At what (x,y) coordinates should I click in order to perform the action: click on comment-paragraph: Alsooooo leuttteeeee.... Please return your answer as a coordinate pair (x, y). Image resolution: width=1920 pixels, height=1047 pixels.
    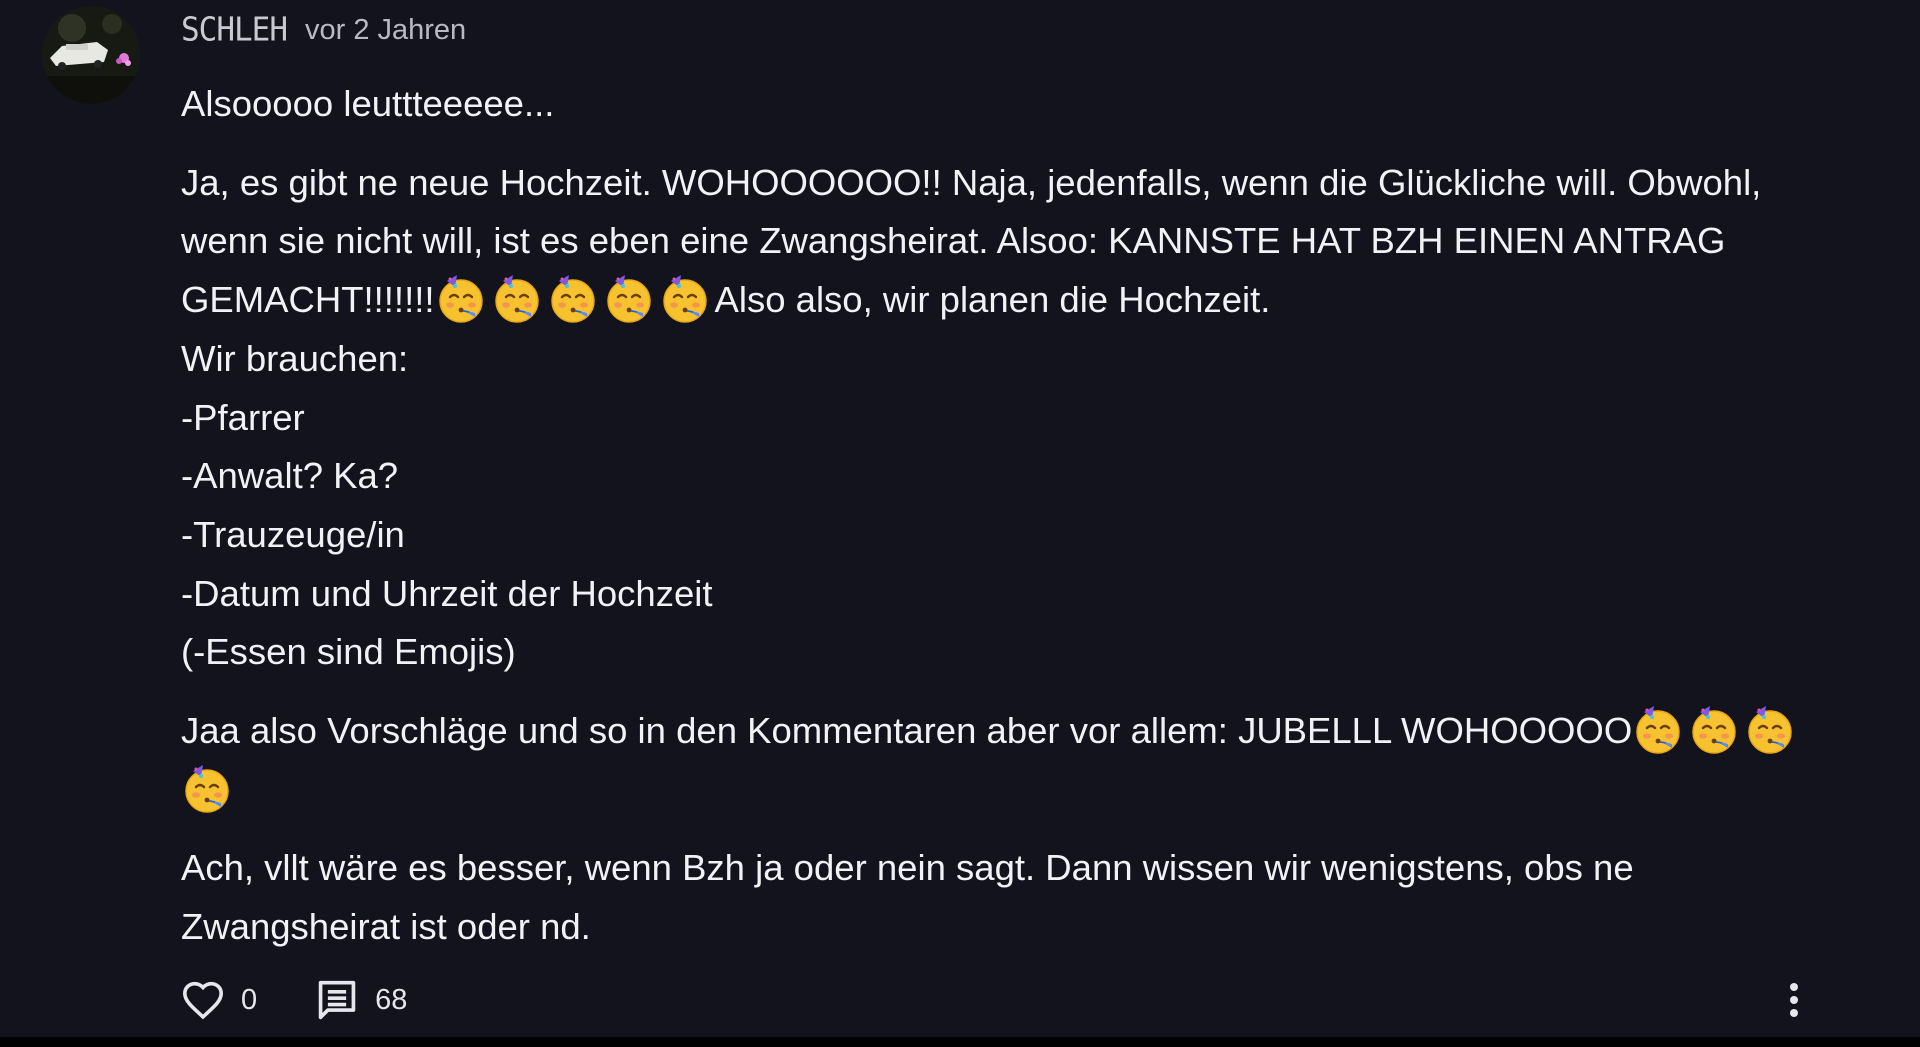
    Looking at the image, I should click on (1011, 104).